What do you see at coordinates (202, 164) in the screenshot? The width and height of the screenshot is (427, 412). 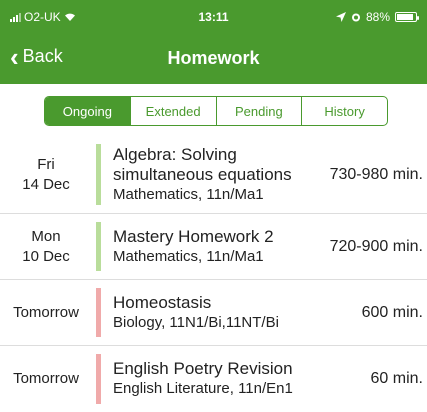 I see `homework-title: Algebra: Solving simultaneous equations` at bounding box center [202, 164].